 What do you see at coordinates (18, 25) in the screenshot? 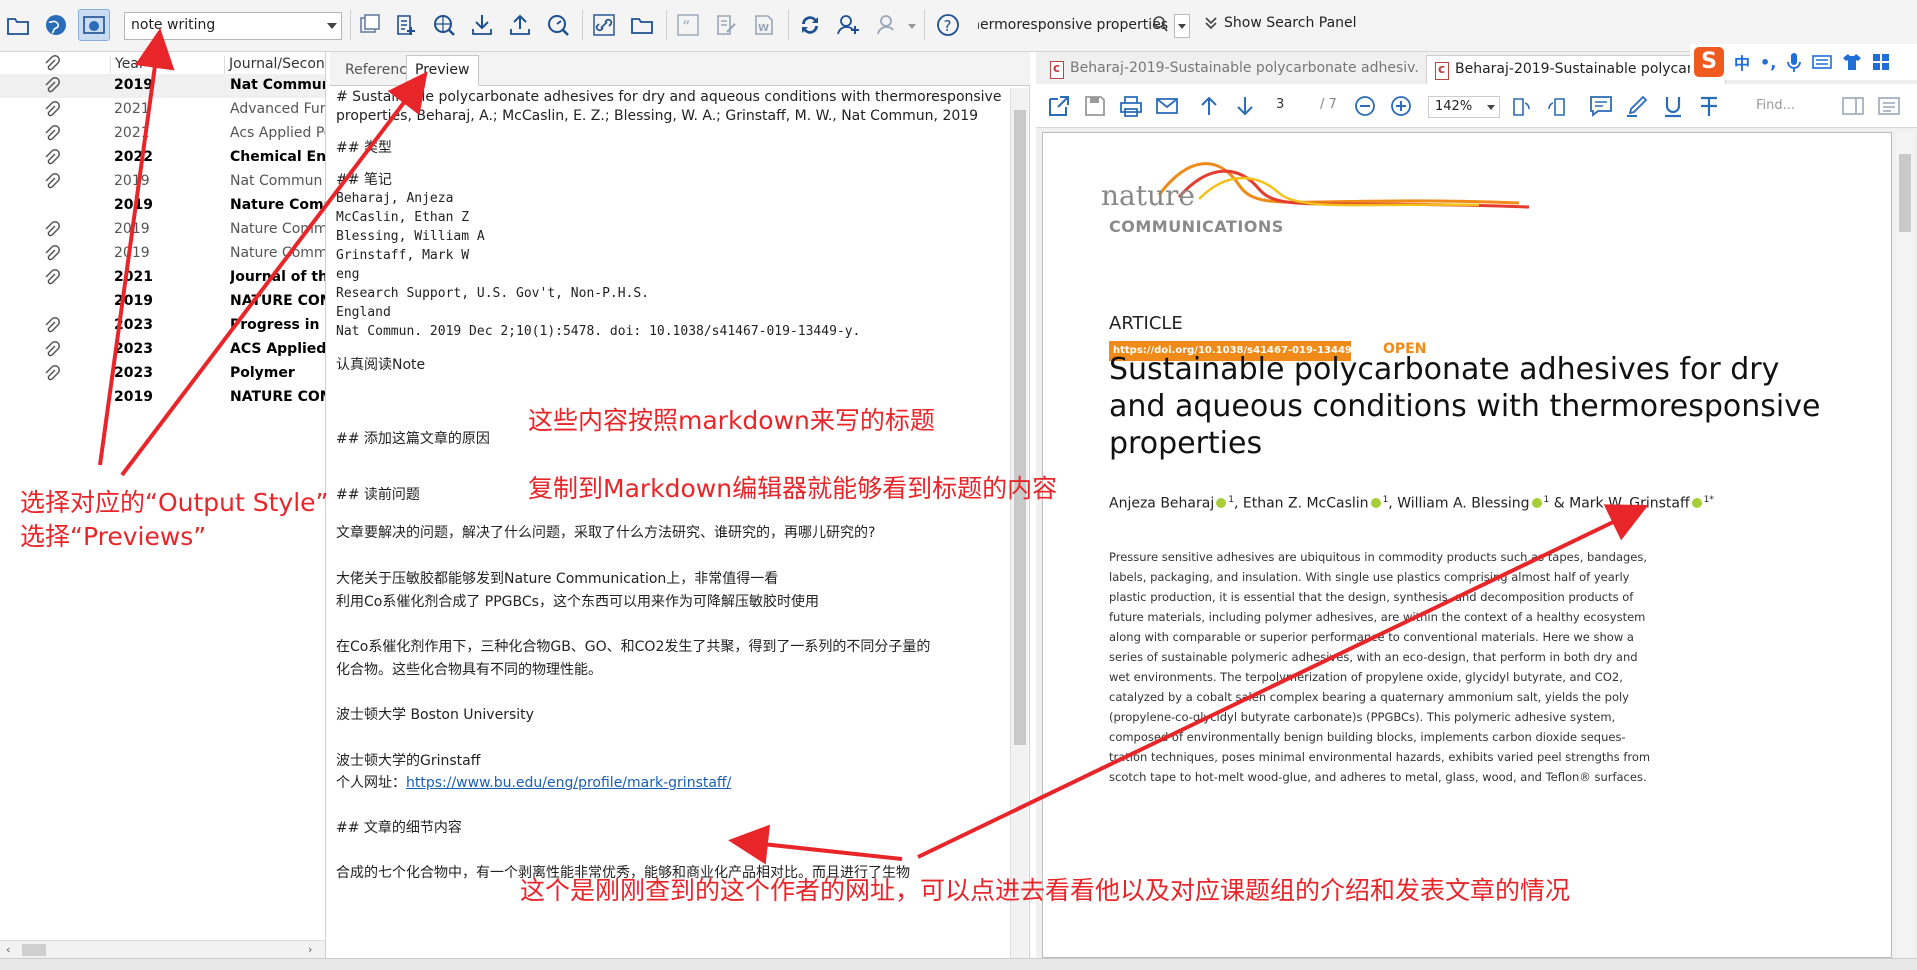
I see `local-library-icon` at bounding box center [18, 25].